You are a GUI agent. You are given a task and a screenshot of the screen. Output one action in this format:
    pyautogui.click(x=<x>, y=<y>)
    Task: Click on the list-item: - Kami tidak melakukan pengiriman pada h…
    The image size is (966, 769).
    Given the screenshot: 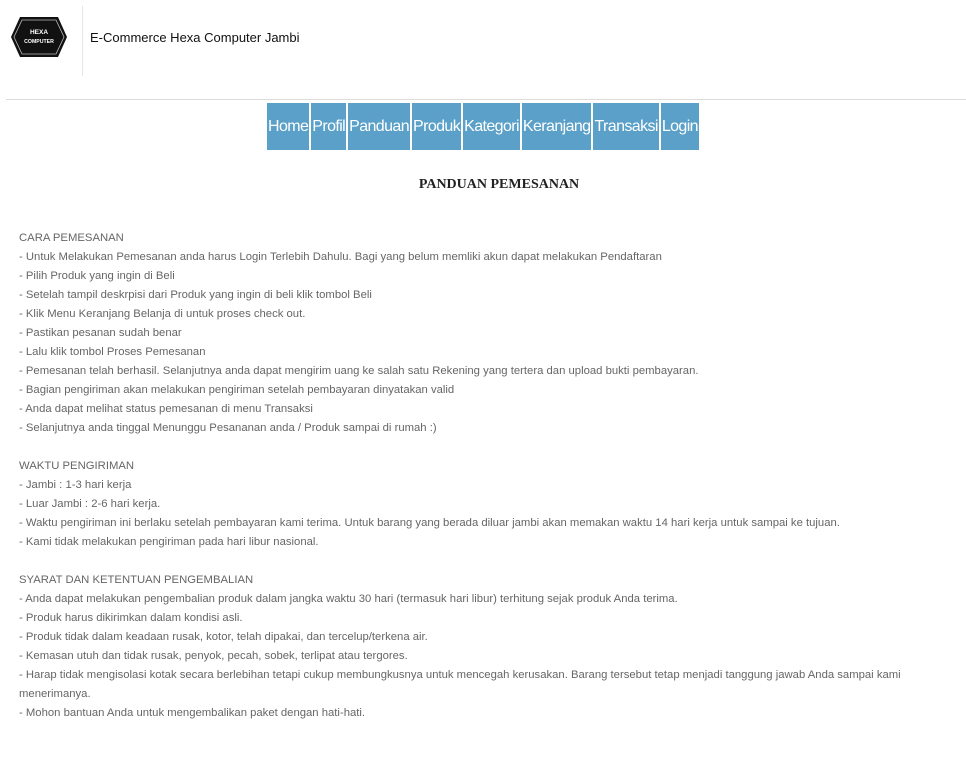 What is the action you would take?
    pyautogui.click(x=169, y=542)
    